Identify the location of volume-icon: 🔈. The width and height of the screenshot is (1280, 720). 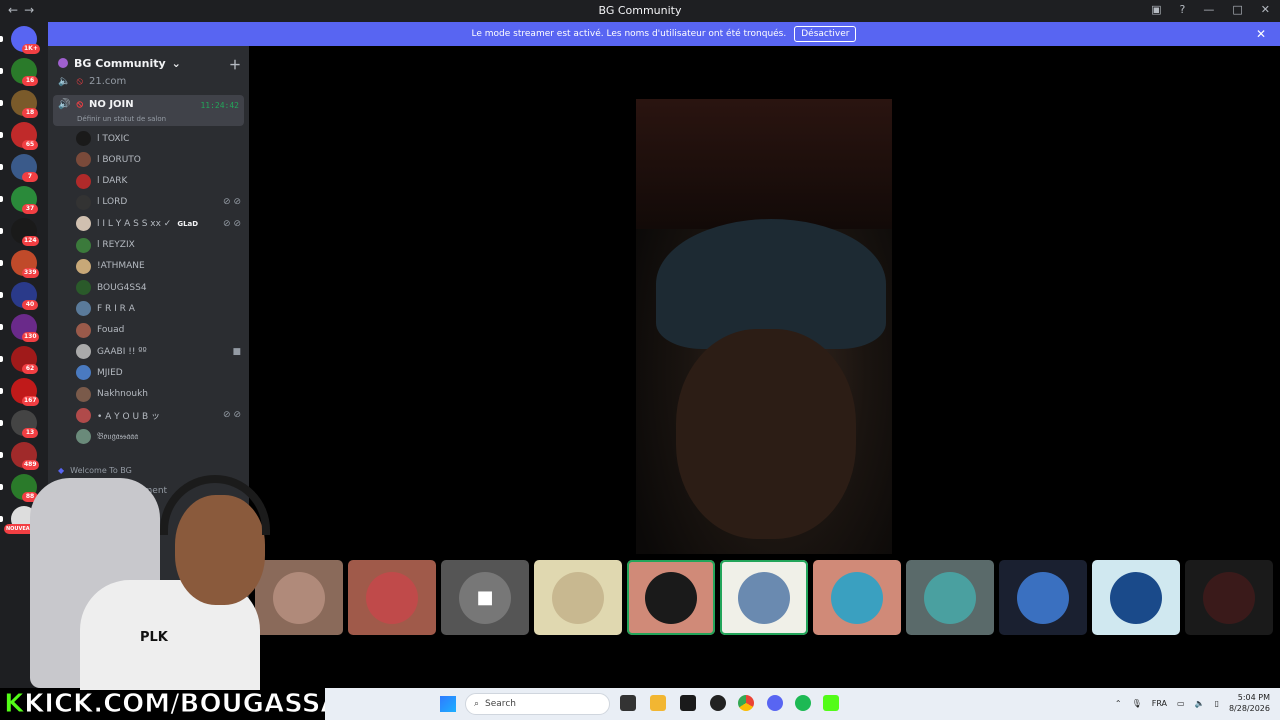
(1200, 703).